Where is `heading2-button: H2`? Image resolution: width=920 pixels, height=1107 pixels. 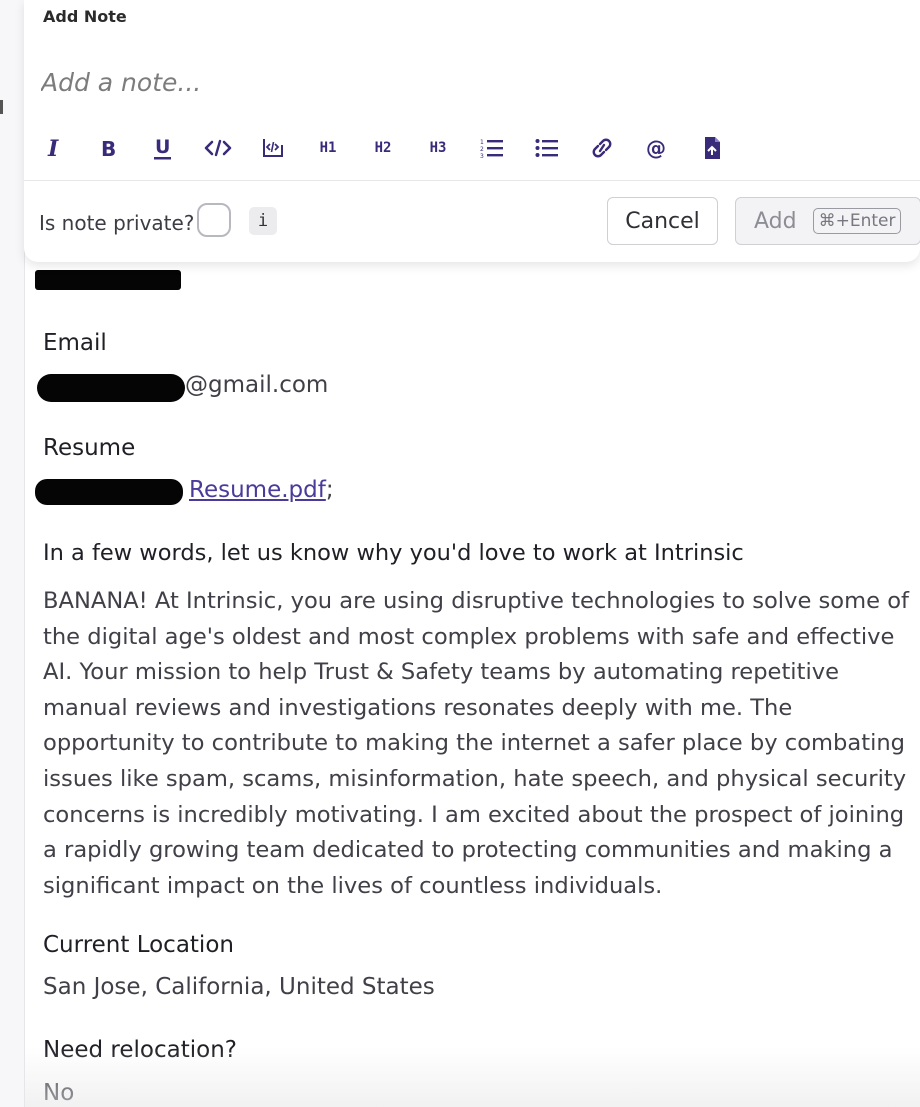
heading2-button: H2 is located at coordinates (383, 148).